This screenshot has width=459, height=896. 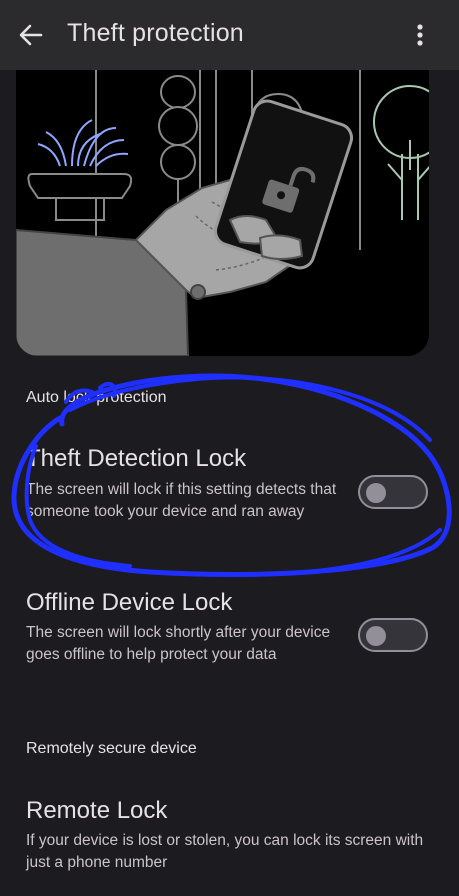 What do you see at coordinates (393, 492) in the screenshot?
I see `theft-detection-lock-toggle` at bounding box center [393, 492].